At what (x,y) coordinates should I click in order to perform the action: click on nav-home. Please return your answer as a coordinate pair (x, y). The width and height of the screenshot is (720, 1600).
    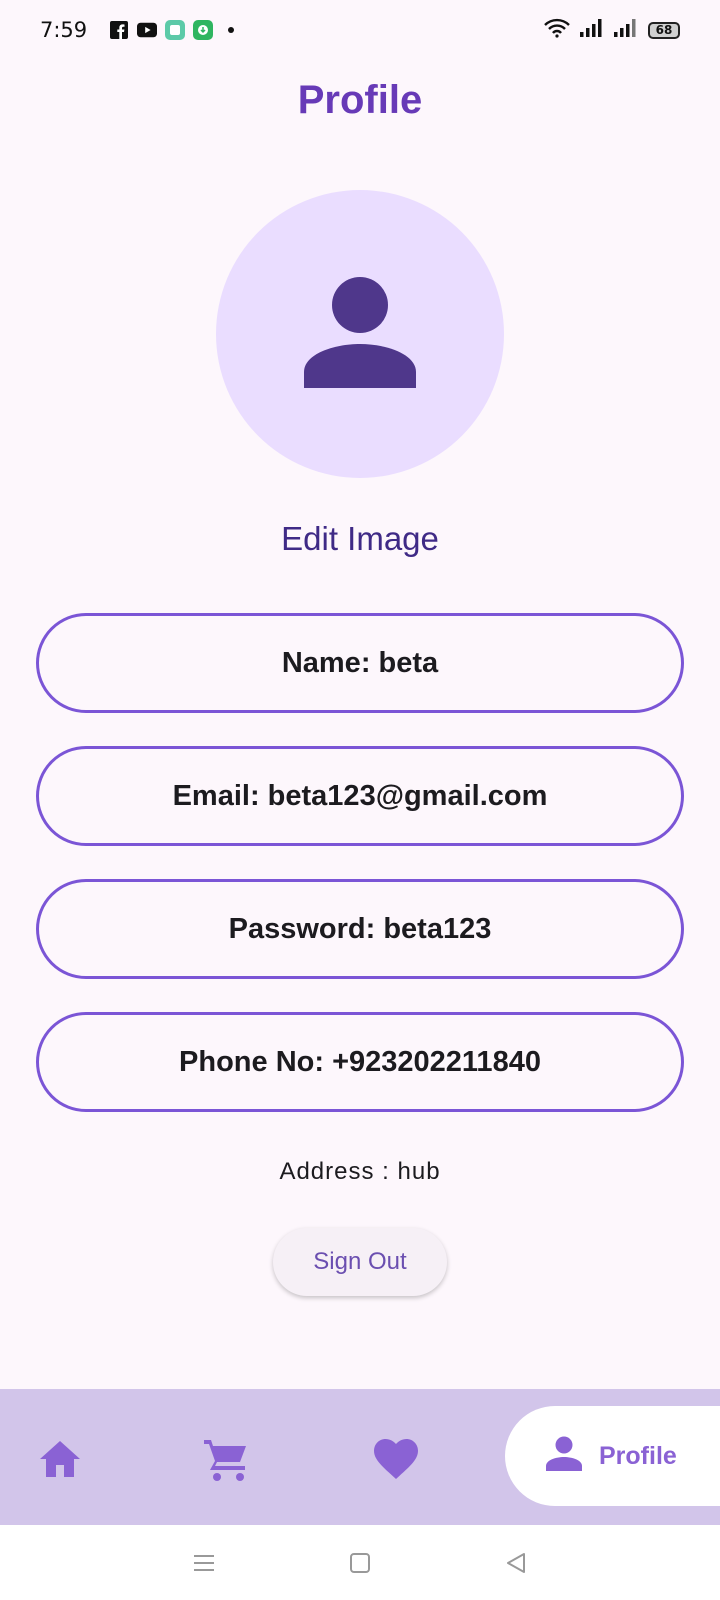
    Looking at the image, I should click on (60, 1461).